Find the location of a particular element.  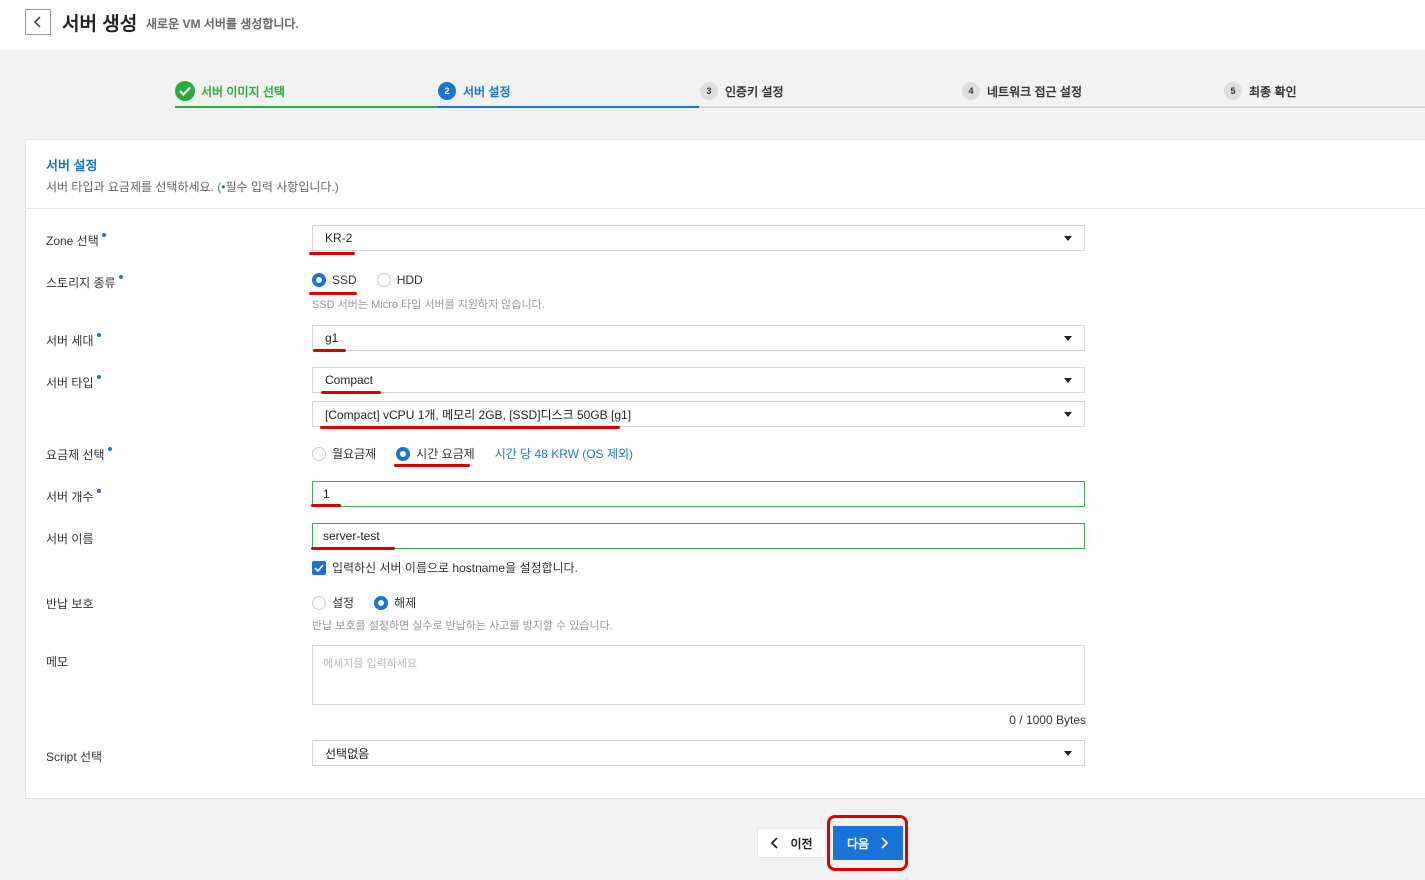

step-server-settings: 2 서버 설정 is located at coordinates (474, 91).